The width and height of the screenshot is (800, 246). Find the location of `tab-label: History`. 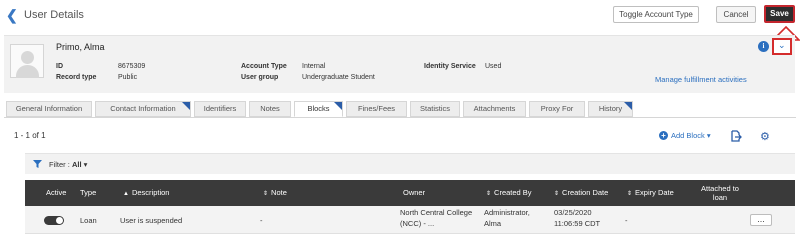

tab-label: History is located at coordinates (610, 108).